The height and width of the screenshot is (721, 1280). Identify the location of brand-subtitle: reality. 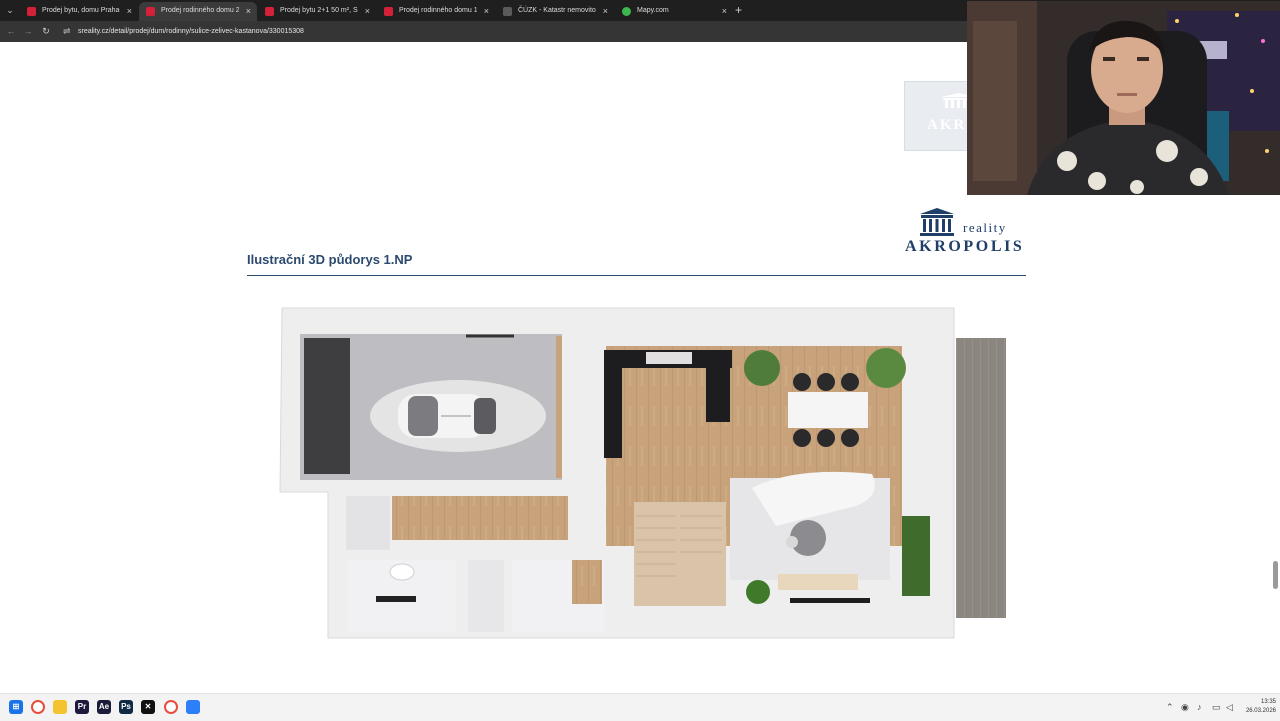
(985, 227).